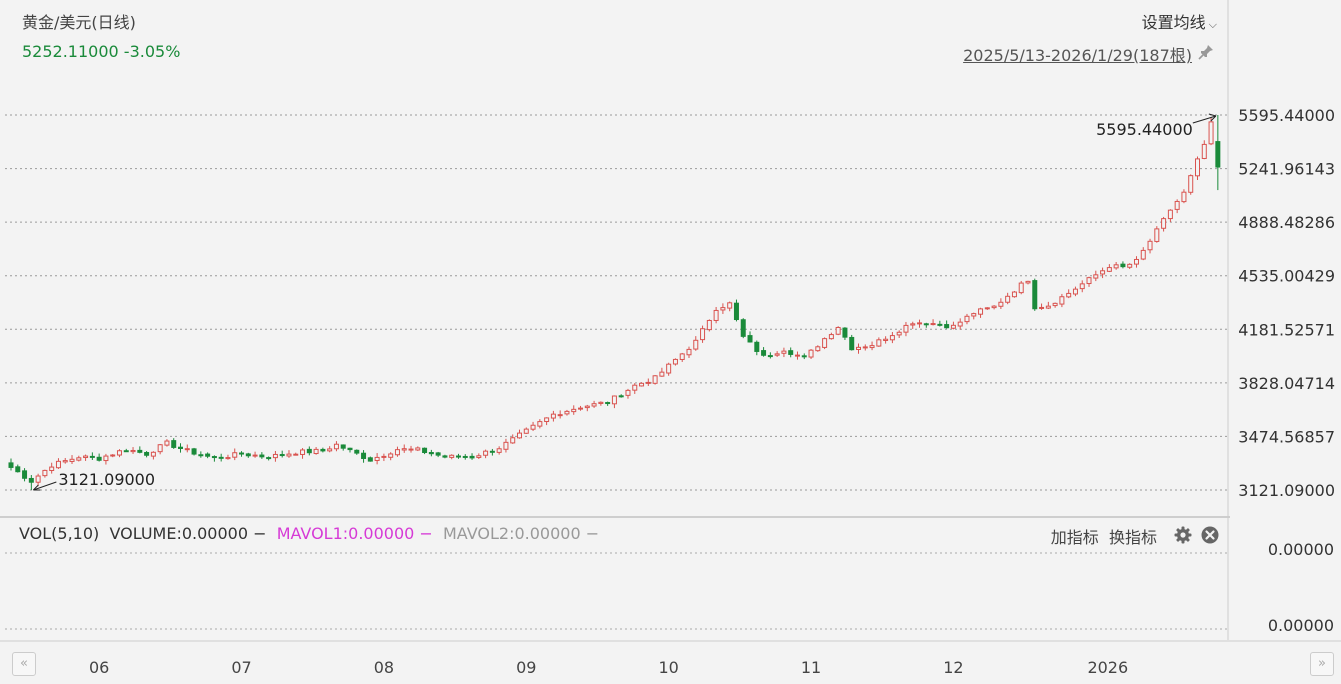  I want to click on double-chevron-left-icon: «, so click(24, 664).